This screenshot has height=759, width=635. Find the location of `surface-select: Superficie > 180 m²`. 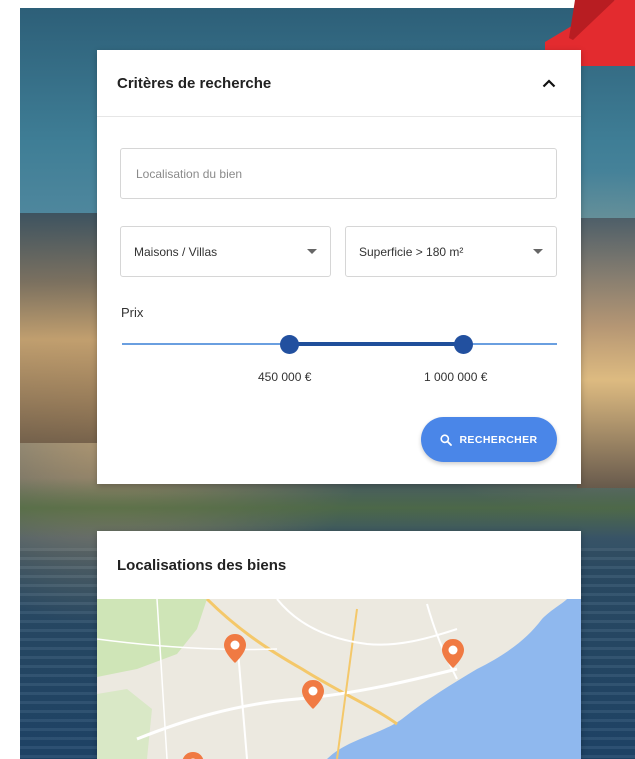

surface-select: Superficie > 180 m² is located at coordinates (451, 251).